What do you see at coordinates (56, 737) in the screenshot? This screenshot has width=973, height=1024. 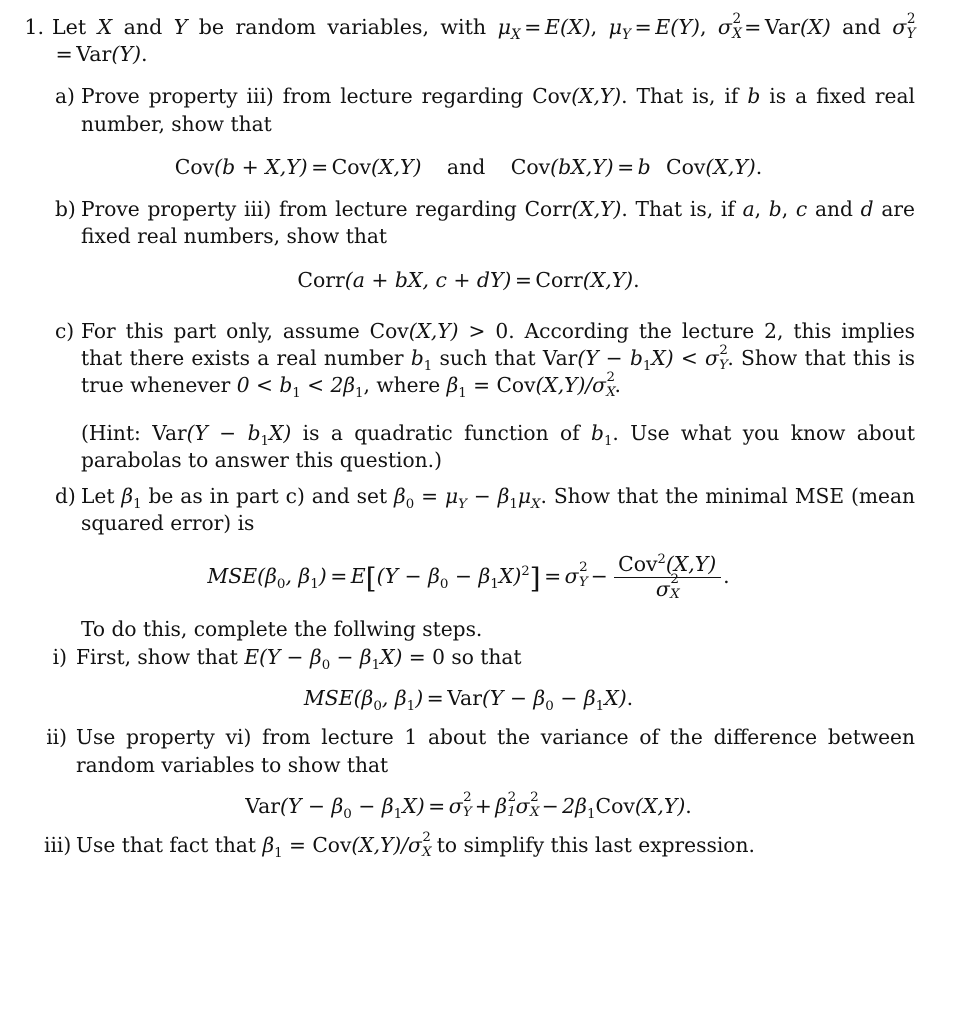 I see `sub-ii-marker: ii)` at bounding box center [56, 737].